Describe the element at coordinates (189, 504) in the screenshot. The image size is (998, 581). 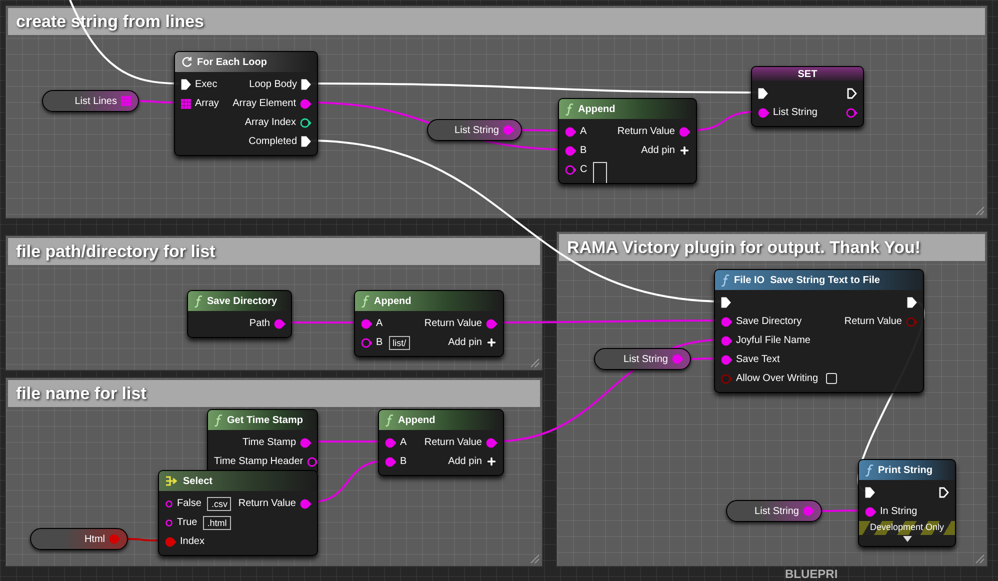
I see `pin-label: False` at that location.